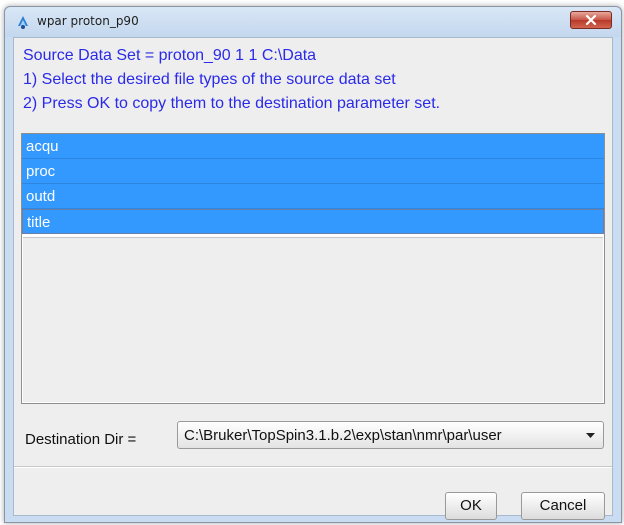  What do you see at coordinates (313, 22) in the screenshot?
I see `title-bar: wpar proton_p90` at bounding box center [313, 22].